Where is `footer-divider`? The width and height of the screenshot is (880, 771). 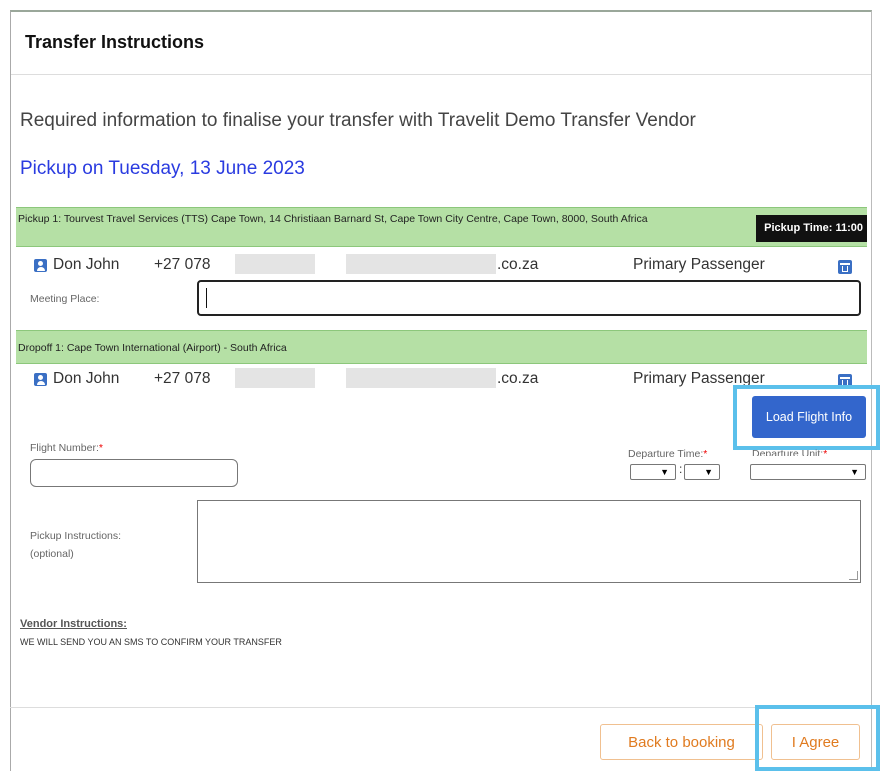 footer-divider is located at coordinates (441, 707).